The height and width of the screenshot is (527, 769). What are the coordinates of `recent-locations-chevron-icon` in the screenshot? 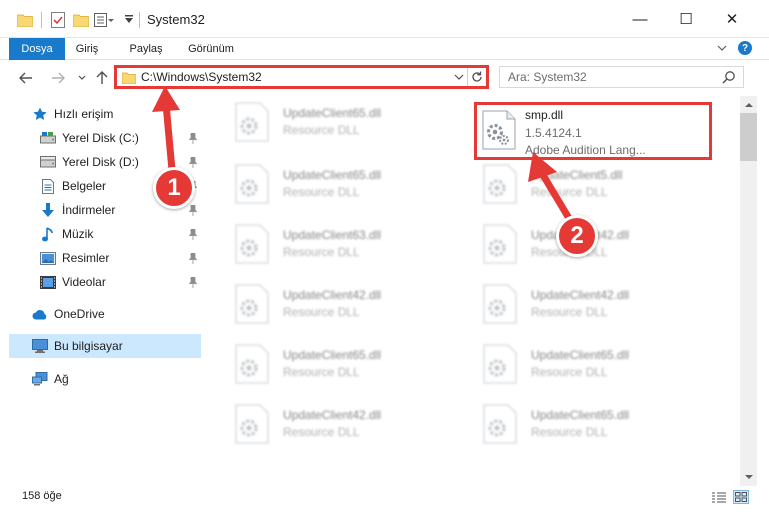 It's located at (82, 78).